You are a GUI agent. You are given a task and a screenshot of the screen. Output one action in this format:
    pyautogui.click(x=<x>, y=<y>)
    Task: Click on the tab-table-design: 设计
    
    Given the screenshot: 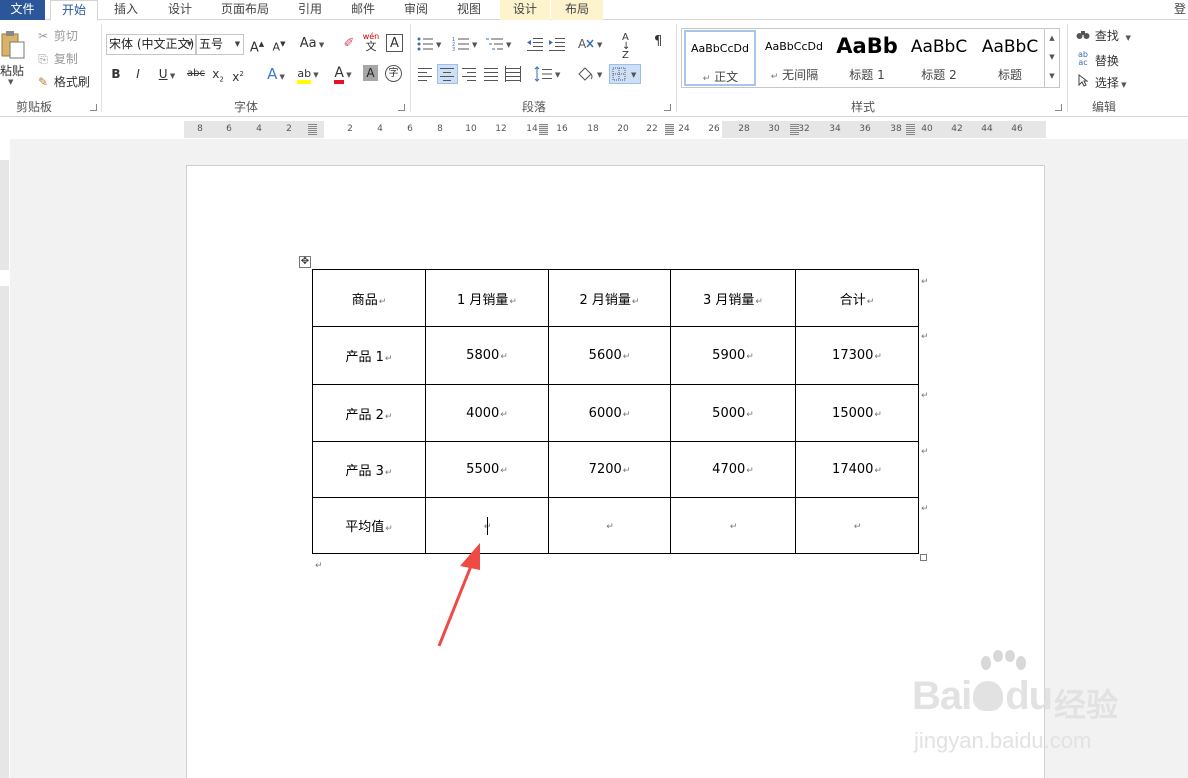 What is the action you would take?
    pyautogui.click(x=525, y=10)
    